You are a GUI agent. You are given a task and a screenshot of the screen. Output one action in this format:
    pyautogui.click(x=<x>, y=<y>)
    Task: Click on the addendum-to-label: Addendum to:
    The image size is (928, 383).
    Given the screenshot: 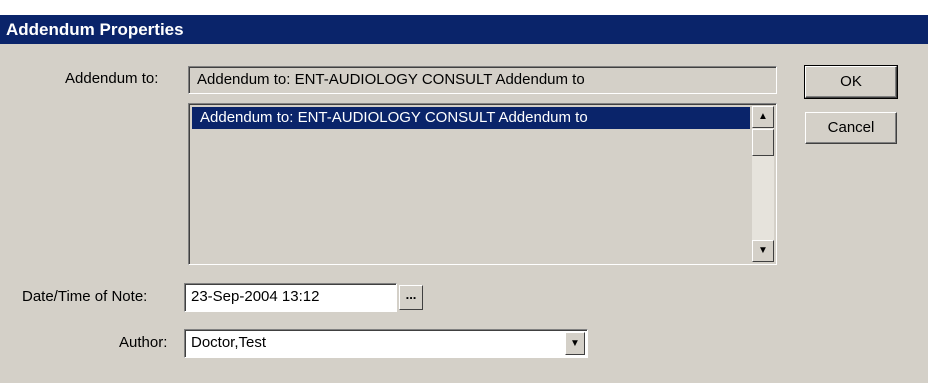 What is the action you would take?
    pyautogui.click(x=112, y=78)
    